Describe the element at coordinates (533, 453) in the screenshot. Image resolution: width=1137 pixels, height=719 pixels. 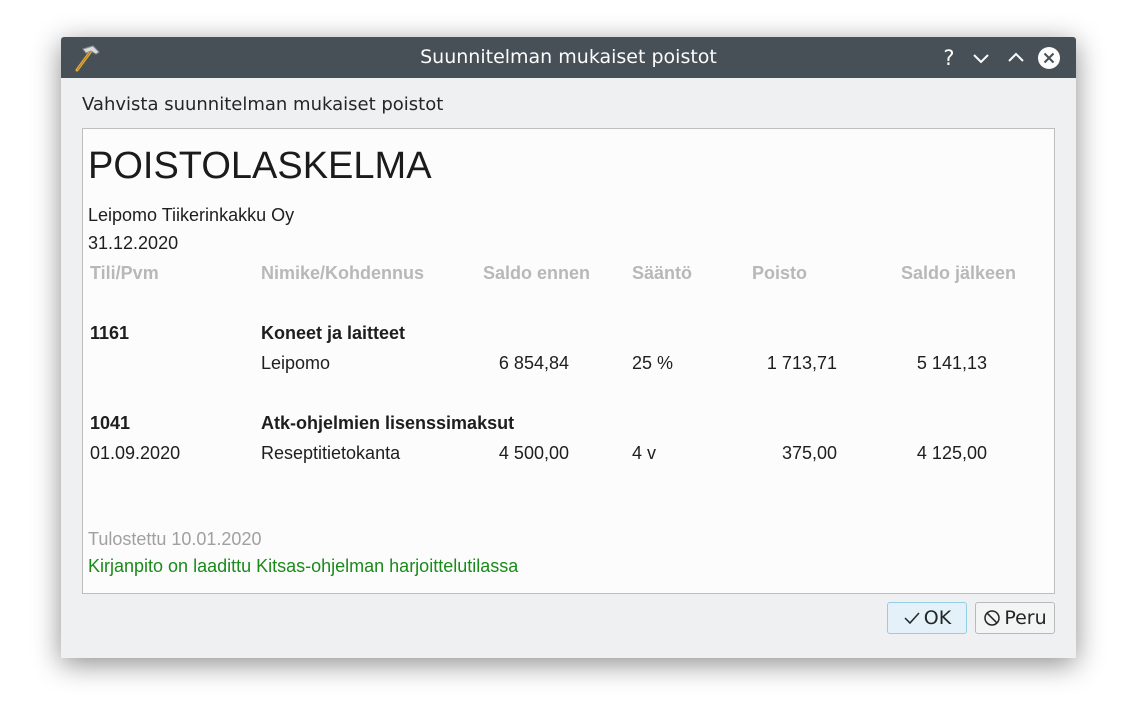
I see `row-balance-before: 4 500,00` at that location.